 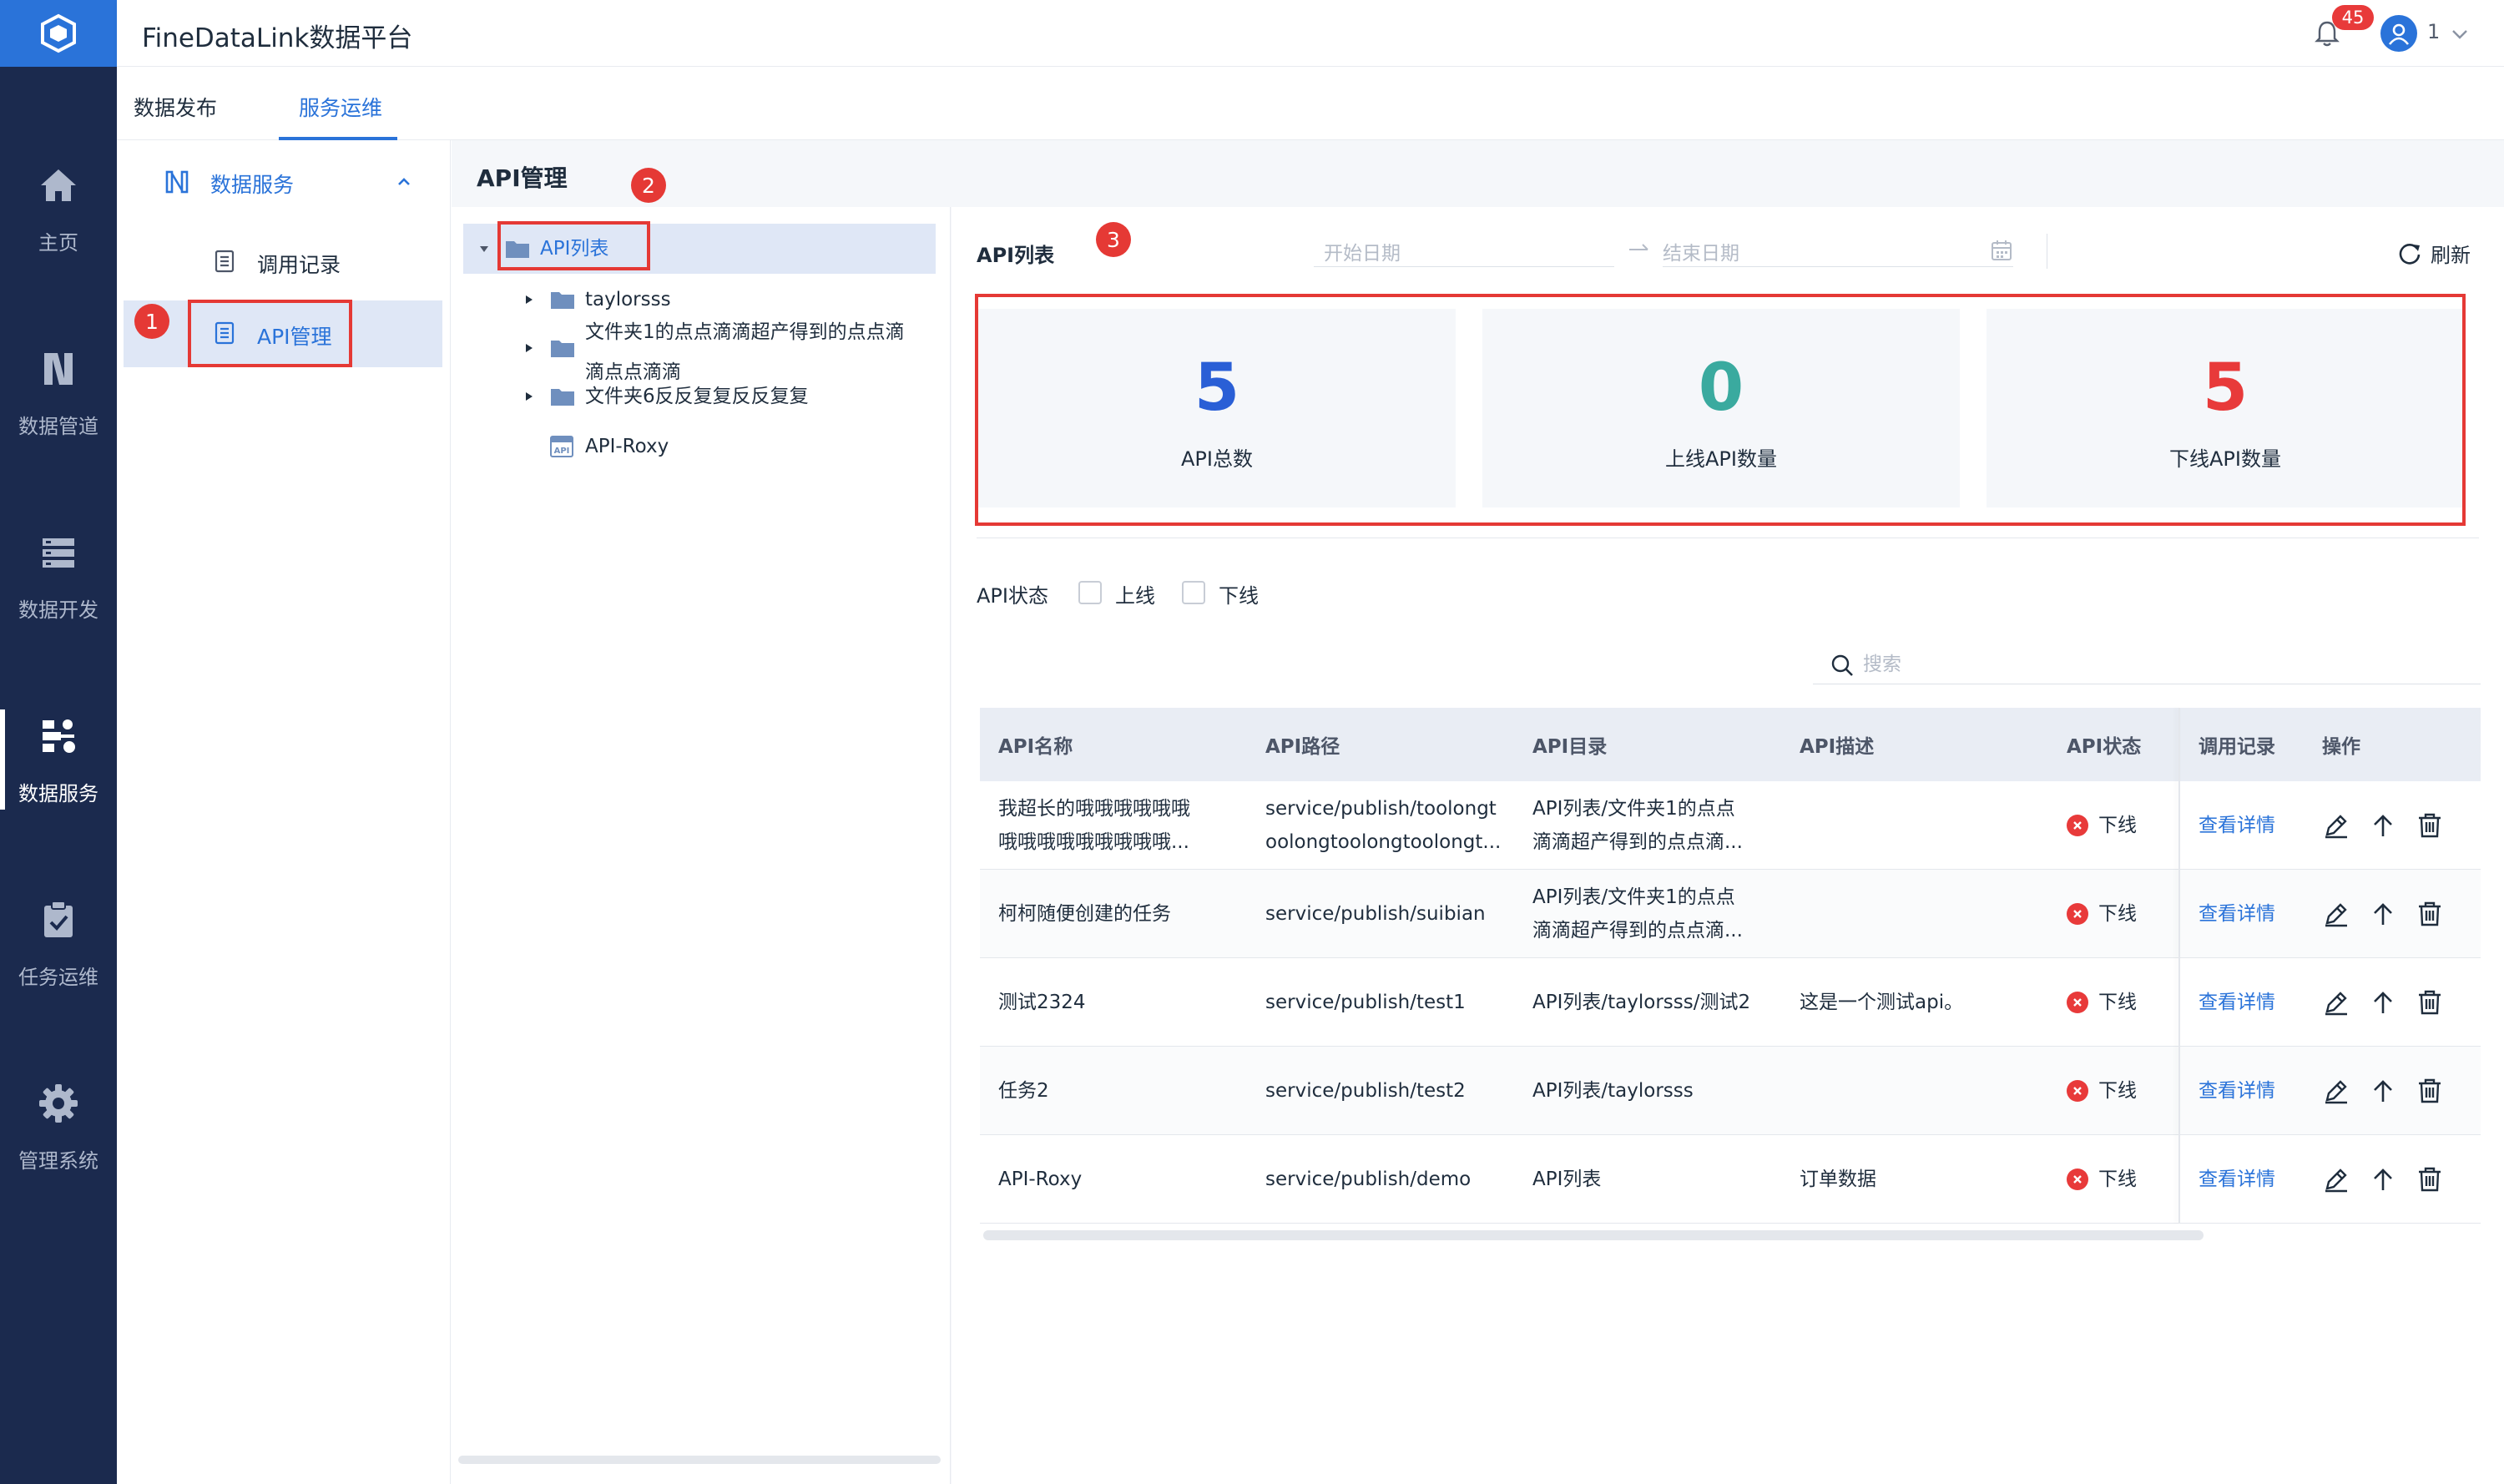 What do you see at coordinates (58, 208) in the screenshot?
I see `nav-item-home: 主页` at bounding box center [58, 208].